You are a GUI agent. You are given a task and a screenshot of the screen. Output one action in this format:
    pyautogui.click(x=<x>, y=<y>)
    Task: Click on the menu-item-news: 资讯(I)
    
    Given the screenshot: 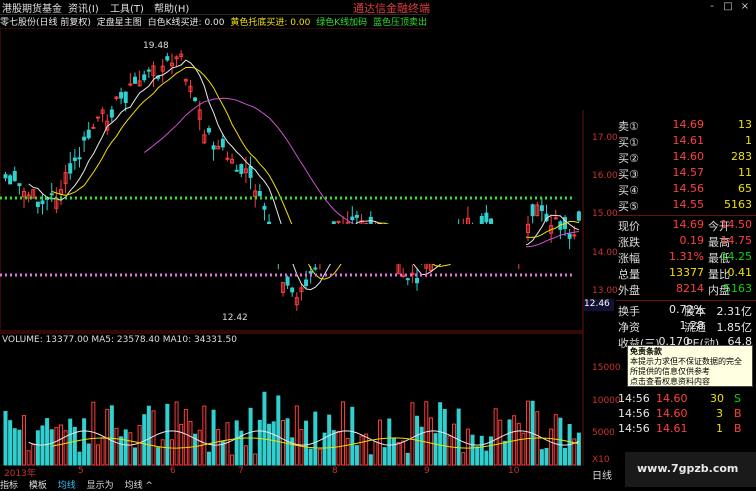 What is the action you would take?
    pyautogui.click(x=83, y=7)
    